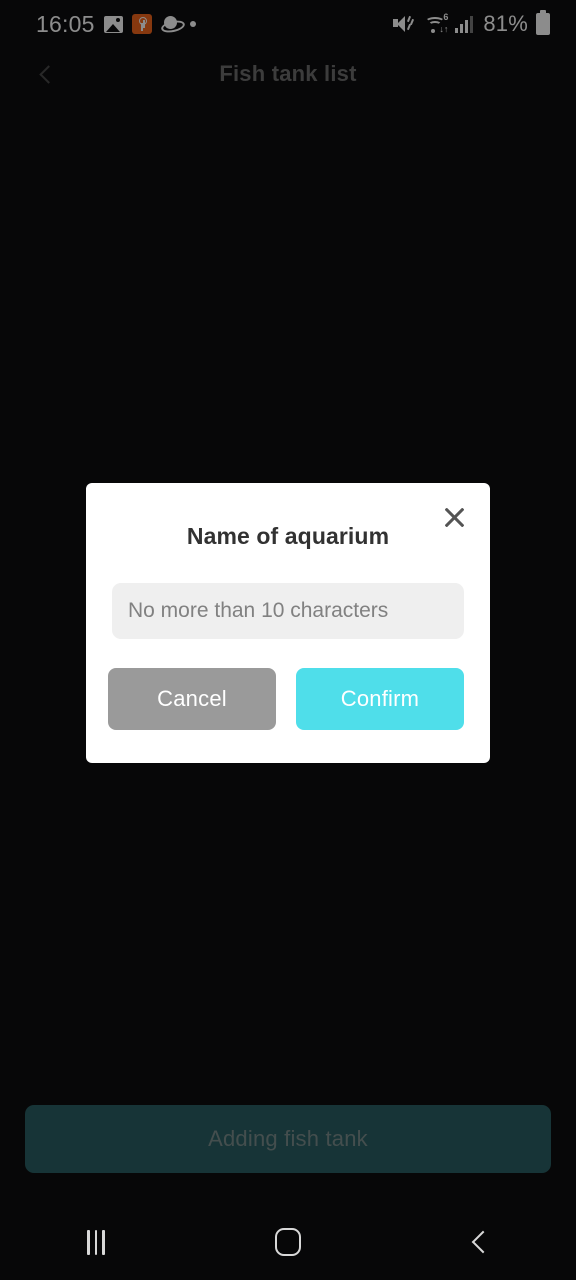  I want to click on aquarium-name-input, so click(288, 611).